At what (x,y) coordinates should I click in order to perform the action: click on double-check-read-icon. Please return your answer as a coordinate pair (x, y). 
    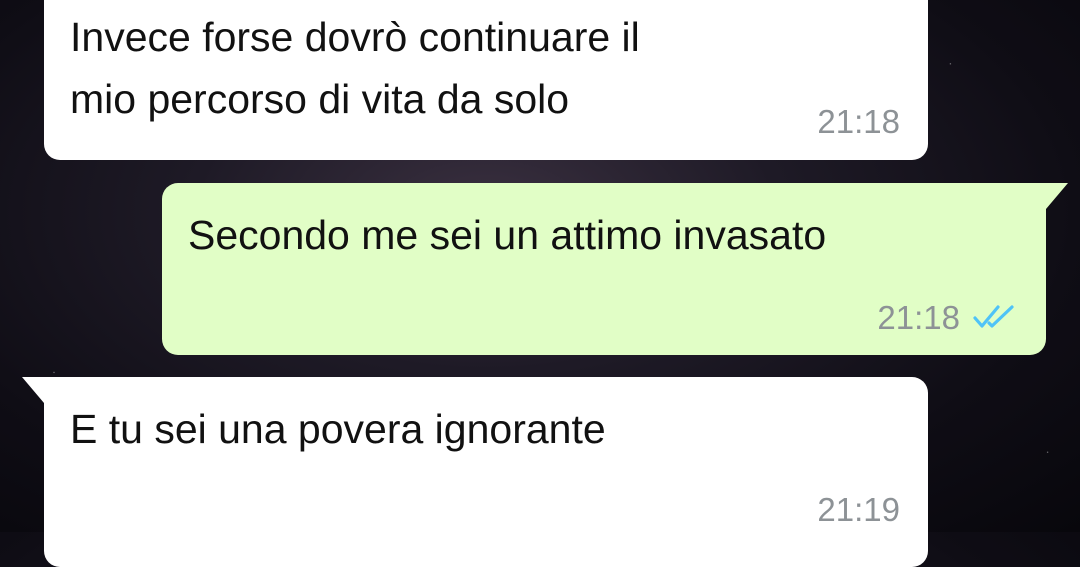
    Looking at the image, I should click on (993, 316).